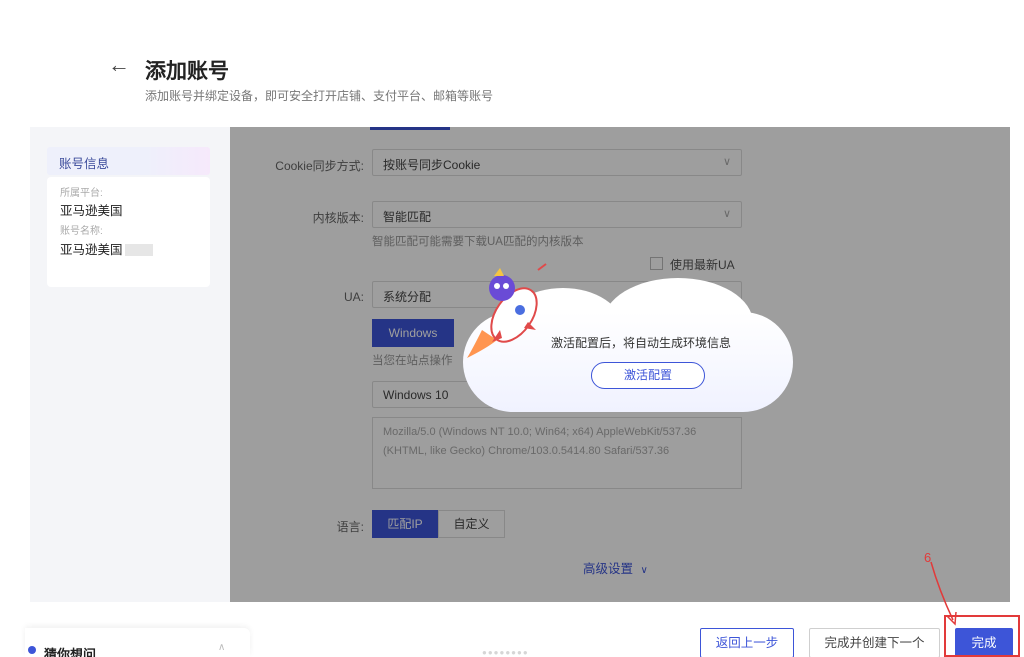  What do you see at coordinates (128, 232) in the screenshot?
I see `account-summary-card: 所属平台: 亚马逊美国 账号名称: 亚马逊美国` at bounding box center [128, 232].